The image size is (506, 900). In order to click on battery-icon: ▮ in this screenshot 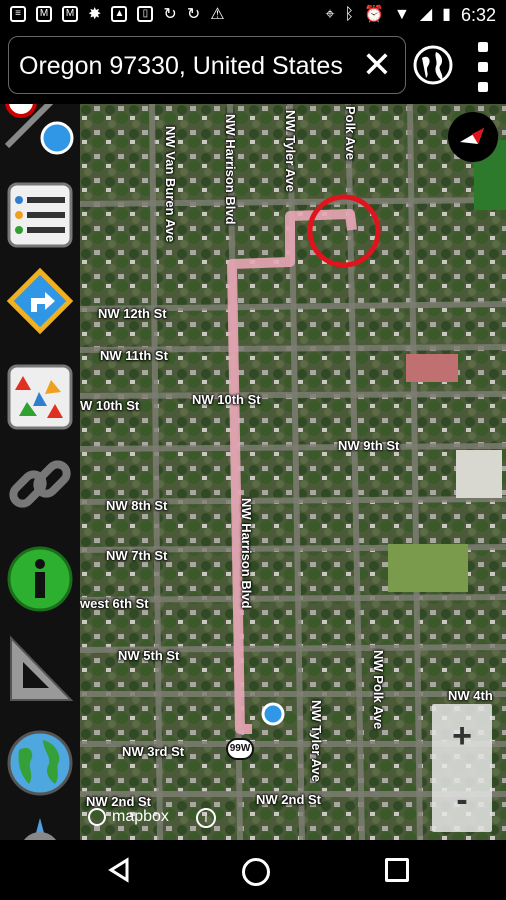, I will do `click(446, 14)`.